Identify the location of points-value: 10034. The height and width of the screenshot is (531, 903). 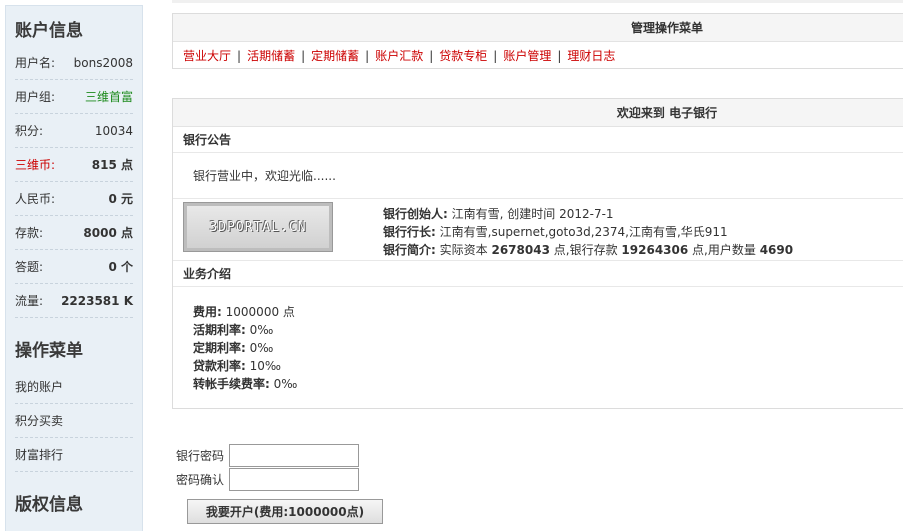
(113, 130).